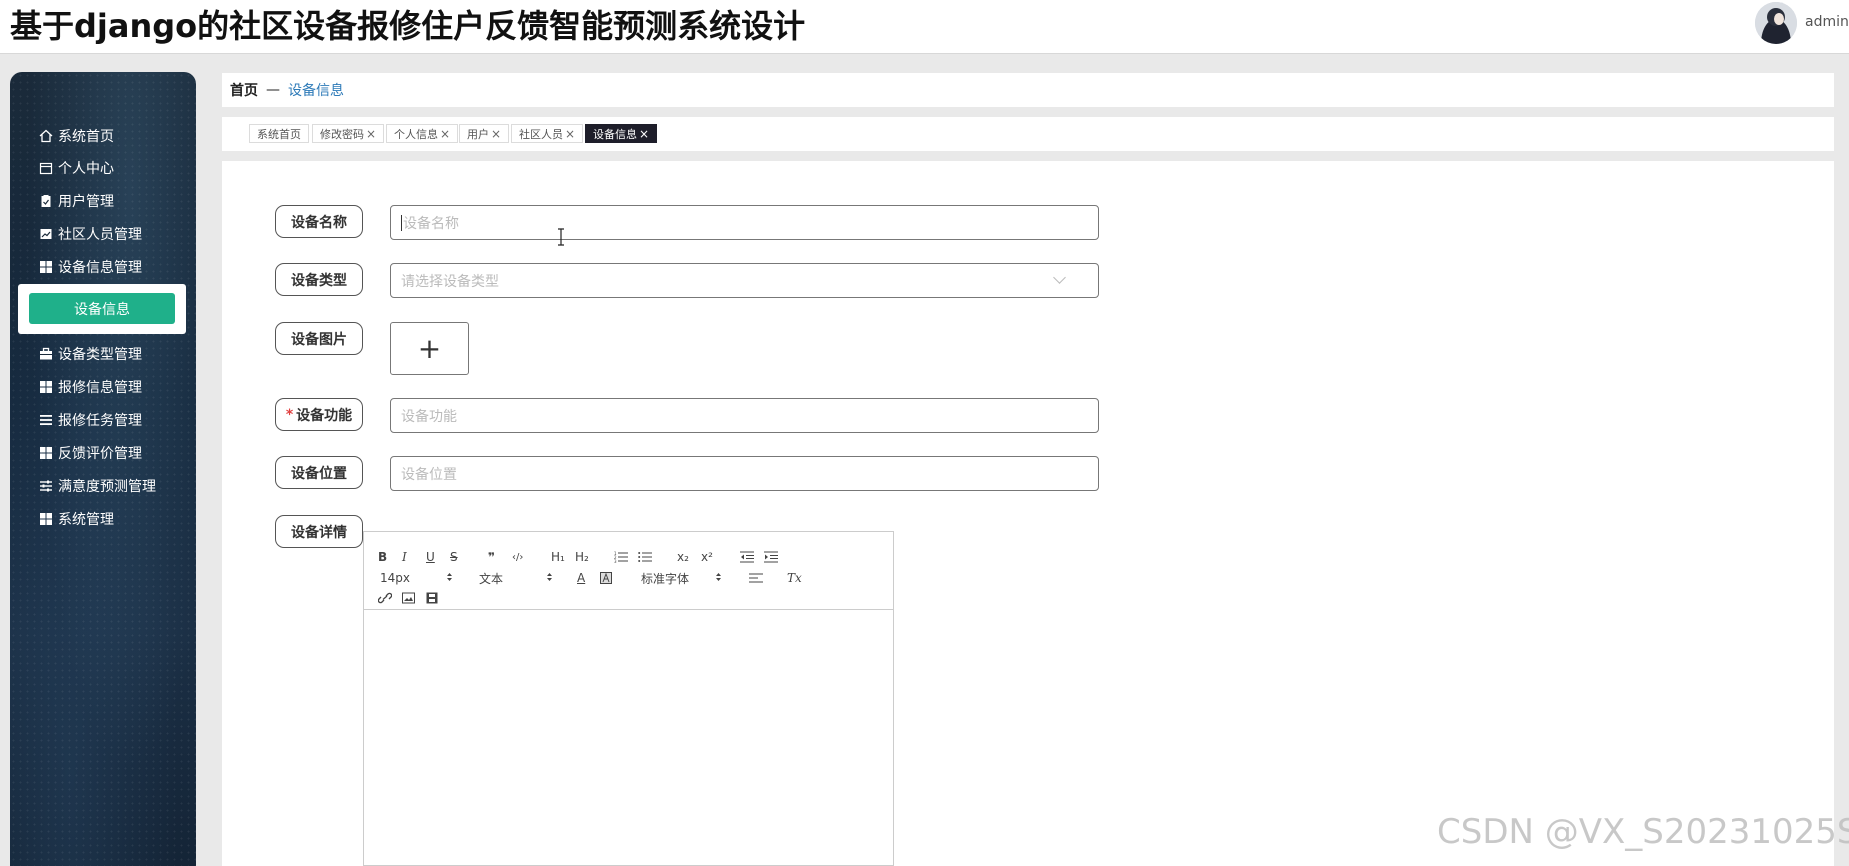 The image size is (1849, 866). I want to click on tag-users: 用户 ×, so click(484, 133).